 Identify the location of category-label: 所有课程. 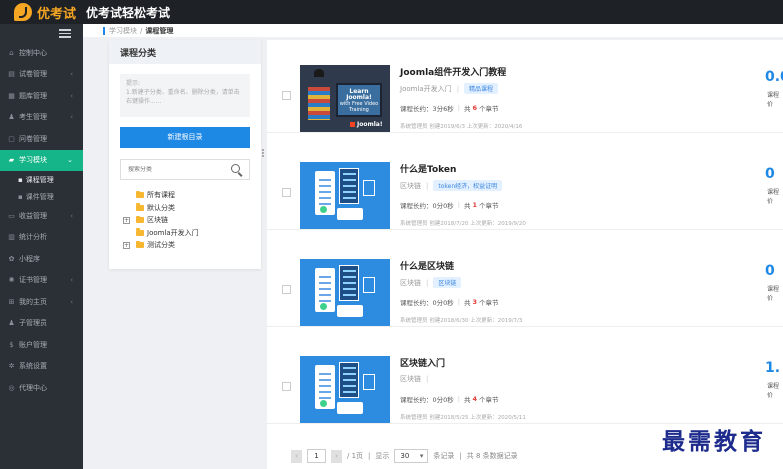
(161, 195).